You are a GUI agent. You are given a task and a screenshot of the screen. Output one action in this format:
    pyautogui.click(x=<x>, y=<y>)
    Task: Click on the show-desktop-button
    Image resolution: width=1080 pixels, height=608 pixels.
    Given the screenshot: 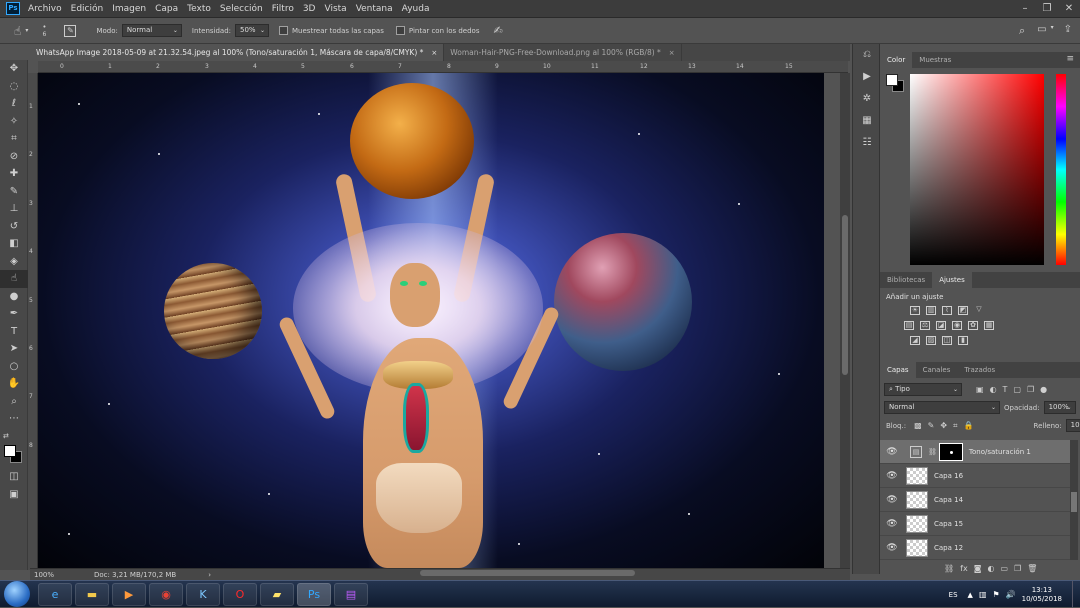 What is the action you would take?
    pyautogui.click(x=1076, y=594)
    